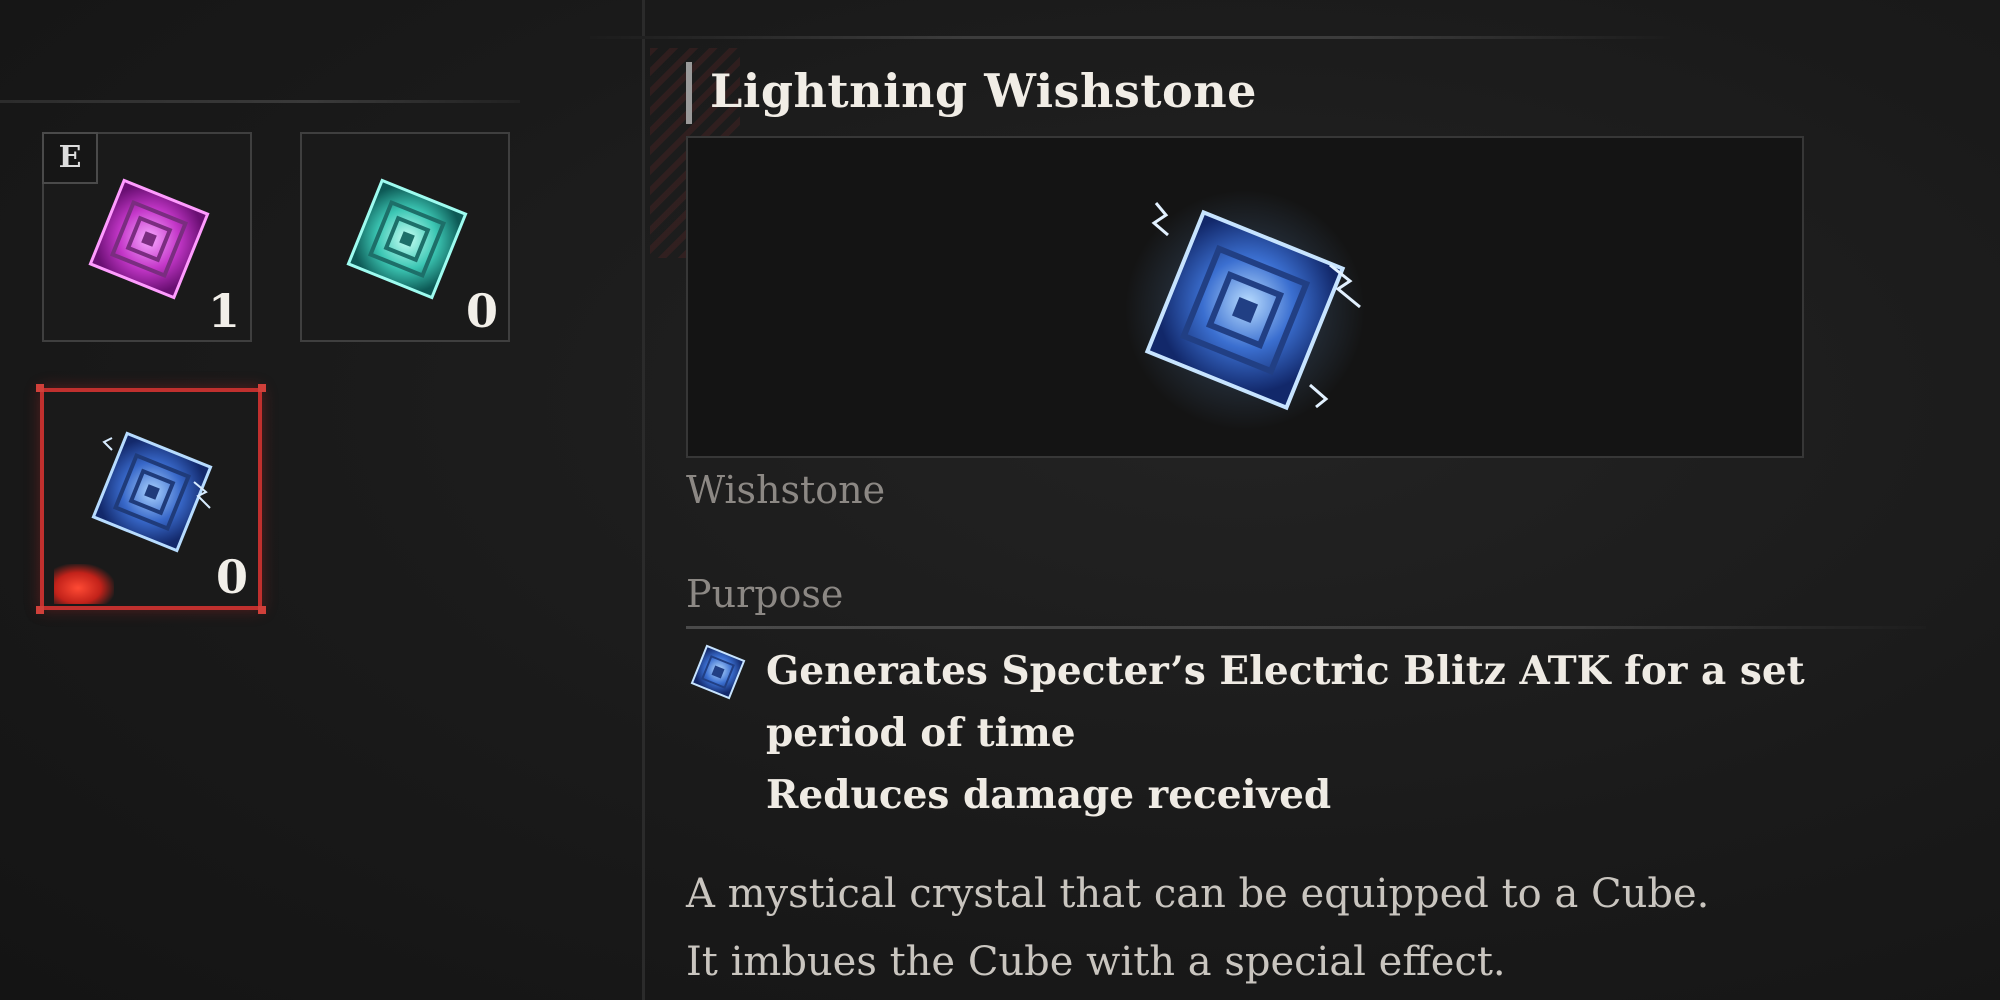 This screenshot has height=1000, width=2000. What do you see at coordinates (1245, 310) in the screenshot?
I see `lightning-wishstone-preview-icon` at bounding box center [1245, 310].